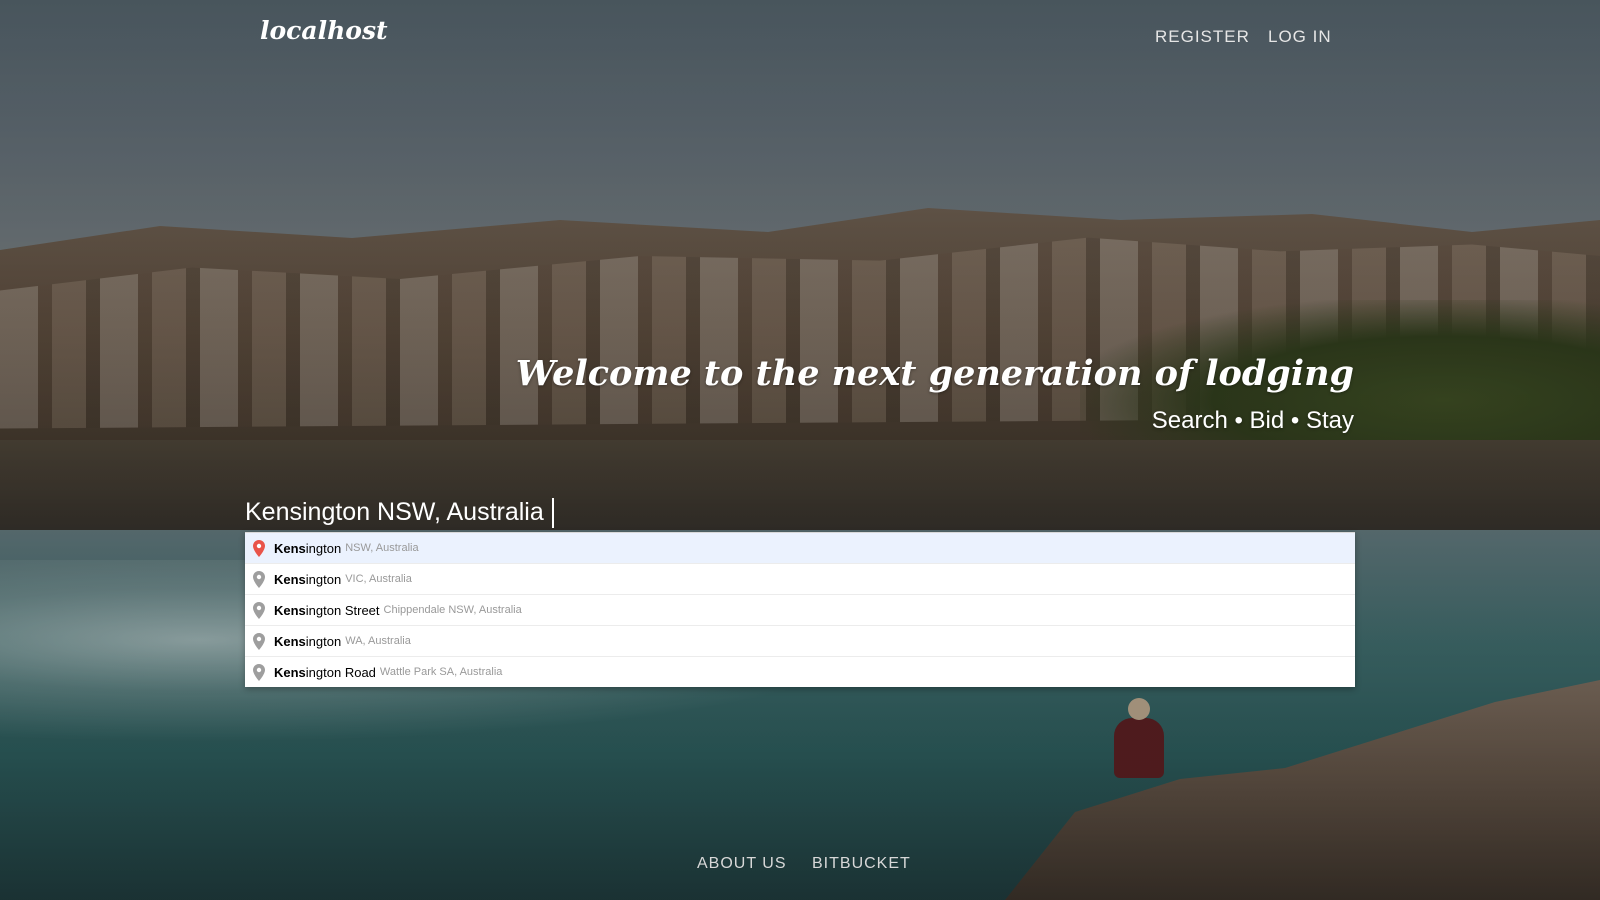  What do you see at coordinates (800, 548) in the screenshot?
I see `autocomplete-suggestion: Kens ington NSW, Australia` at bounding box center [800, 548].